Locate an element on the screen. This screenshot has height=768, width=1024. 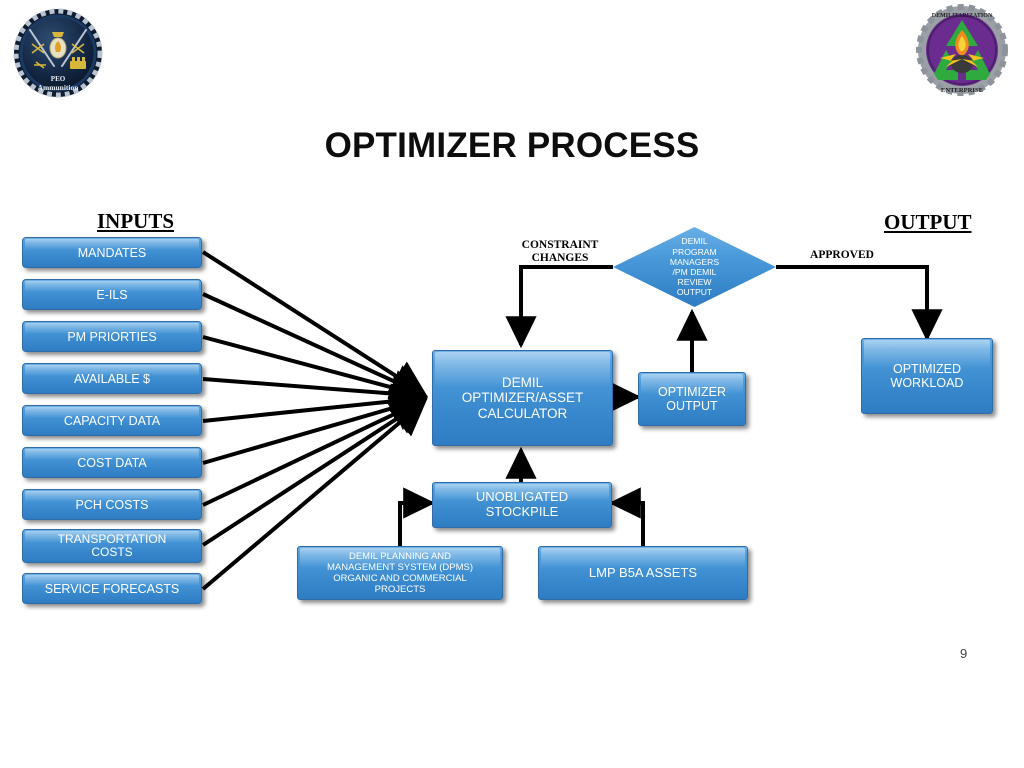
input-label: E-ILS is located at coordinates (112, 294).